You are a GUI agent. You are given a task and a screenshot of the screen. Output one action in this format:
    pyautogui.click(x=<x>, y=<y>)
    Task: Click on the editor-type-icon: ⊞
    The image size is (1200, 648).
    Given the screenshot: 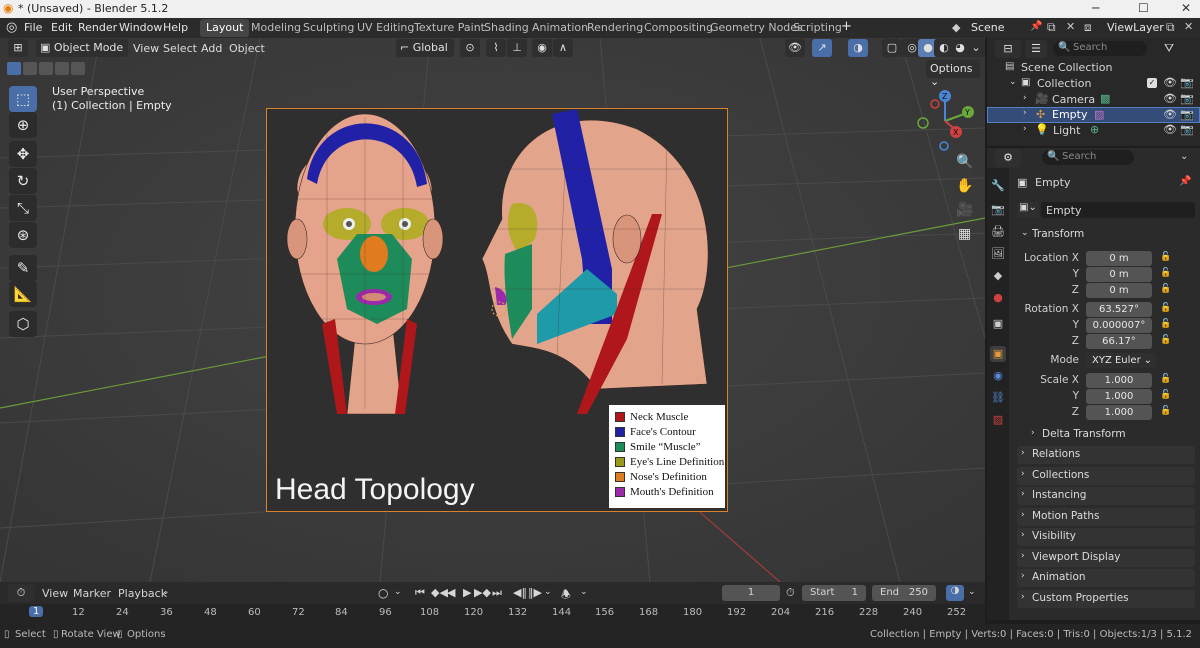 What is the action you would take?
    pyautogui.click(x=18, y=48)
    